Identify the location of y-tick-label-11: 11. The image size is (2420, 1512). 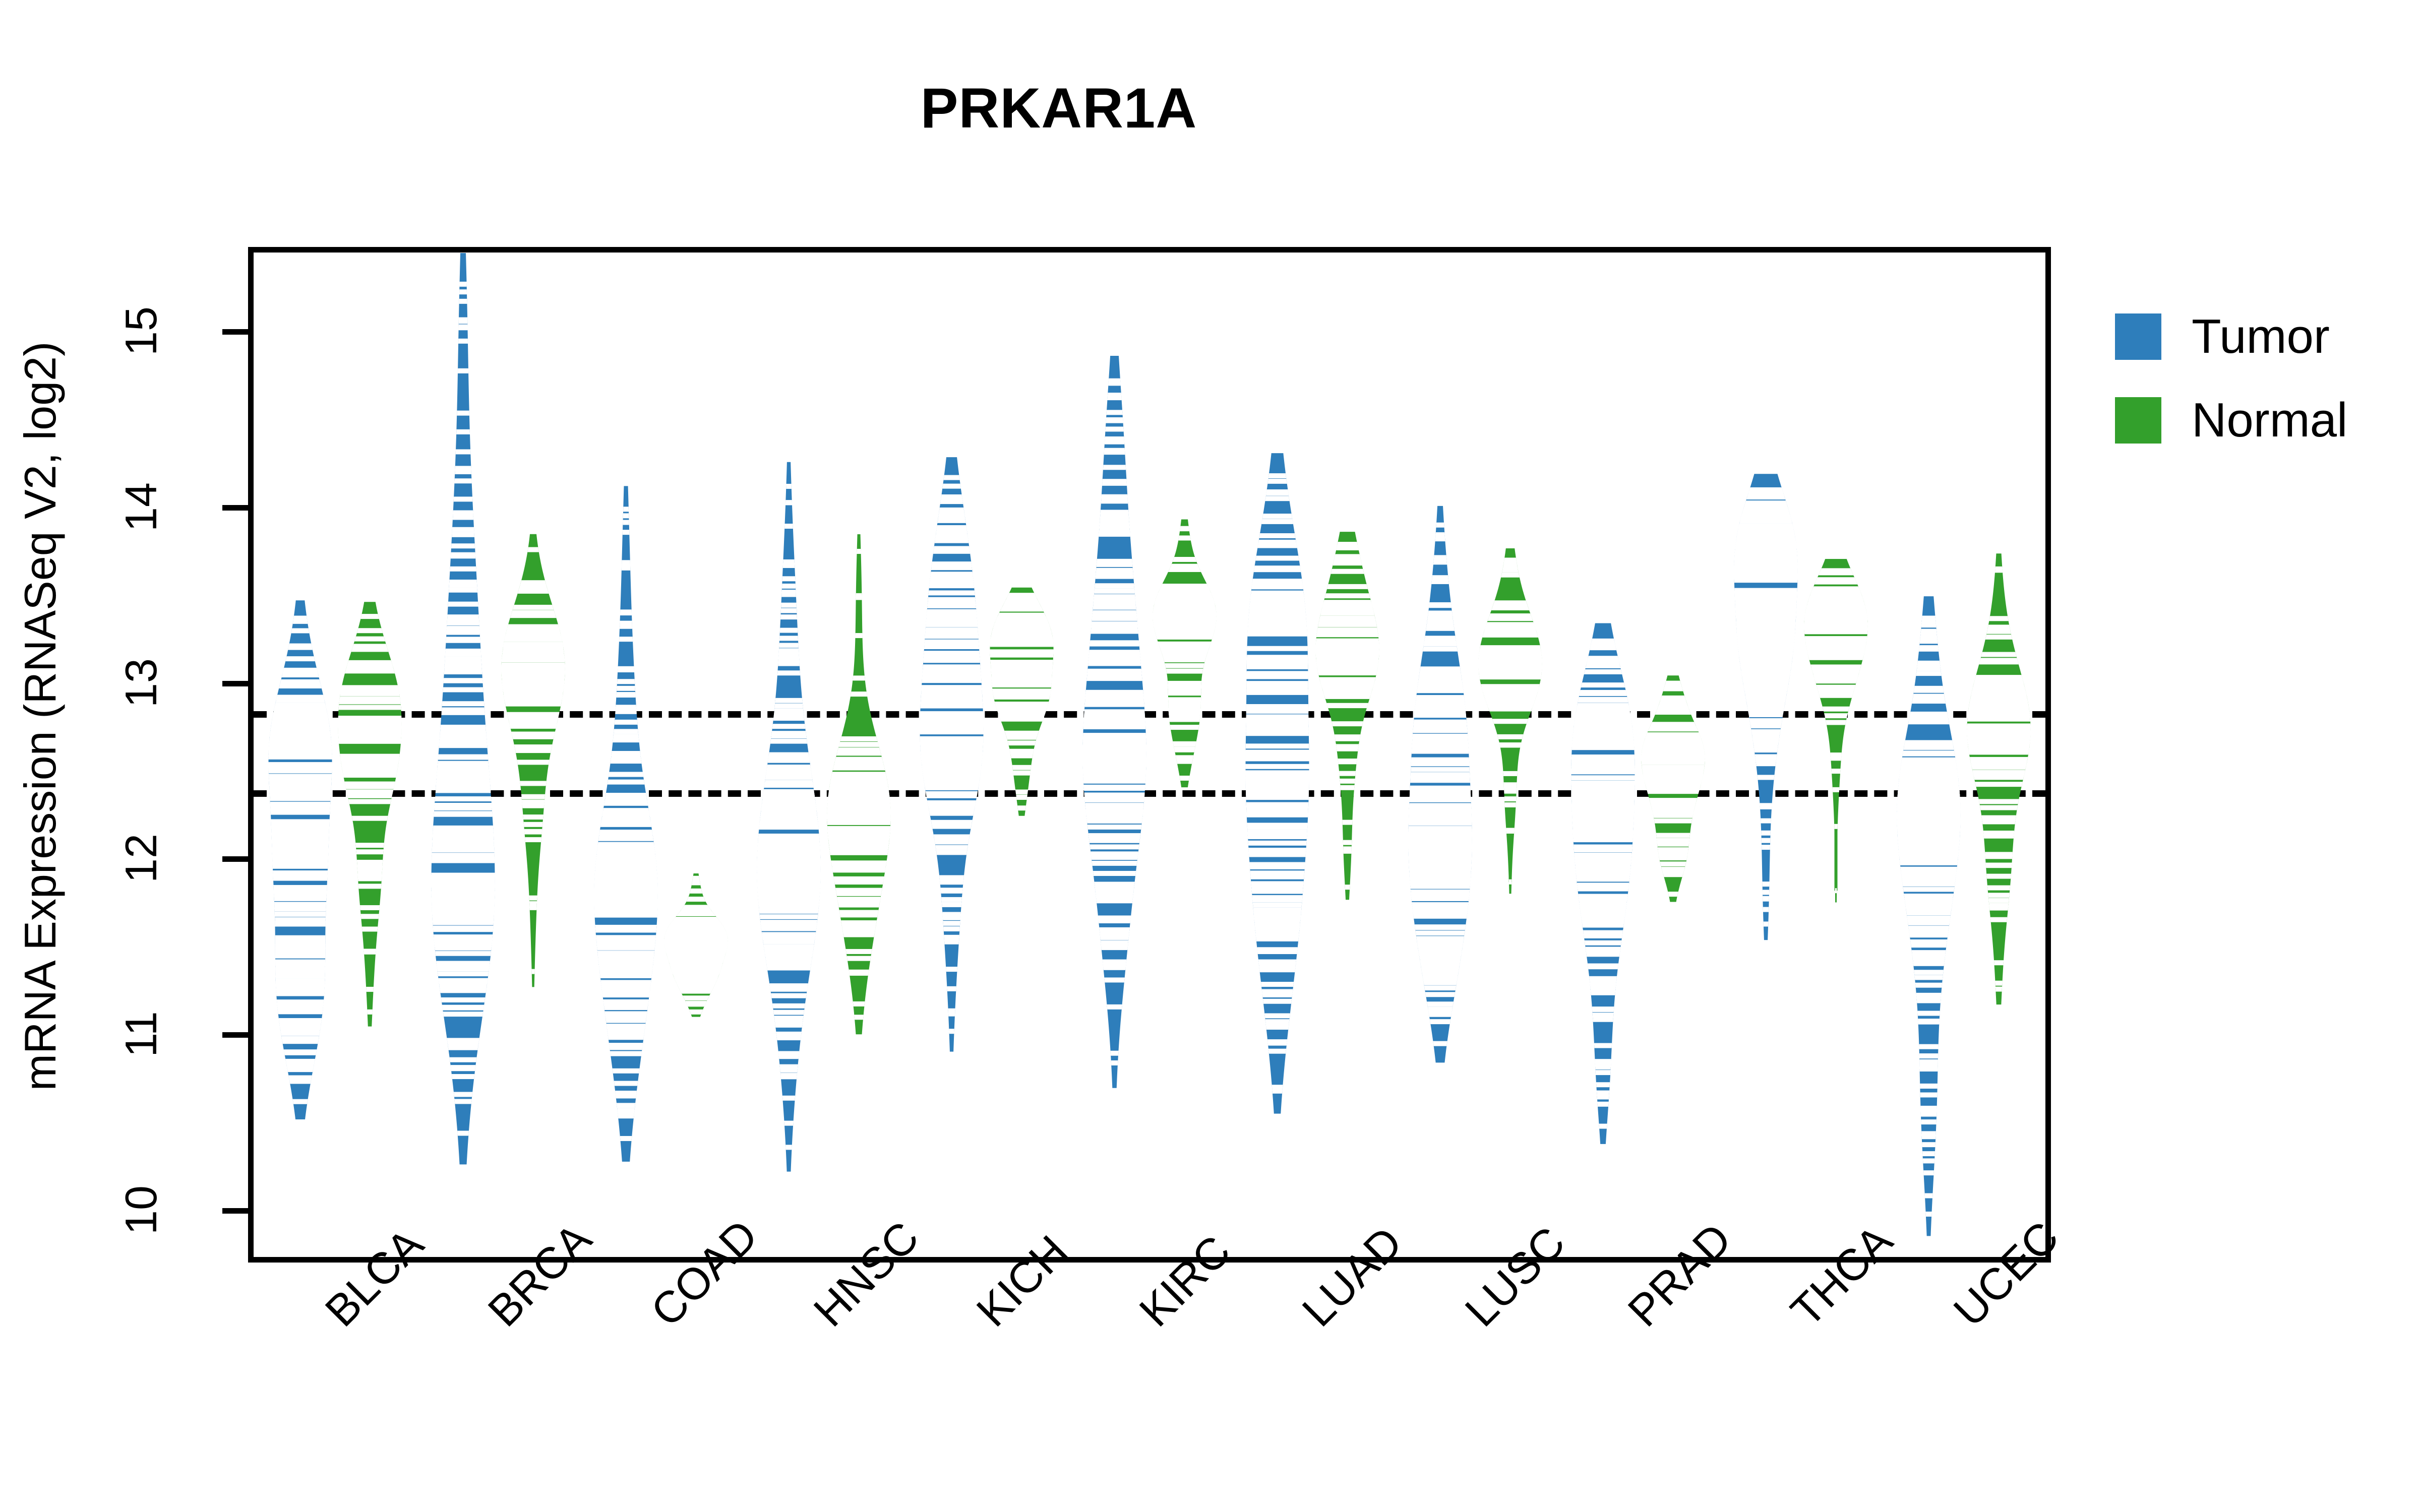
(141, 1034).